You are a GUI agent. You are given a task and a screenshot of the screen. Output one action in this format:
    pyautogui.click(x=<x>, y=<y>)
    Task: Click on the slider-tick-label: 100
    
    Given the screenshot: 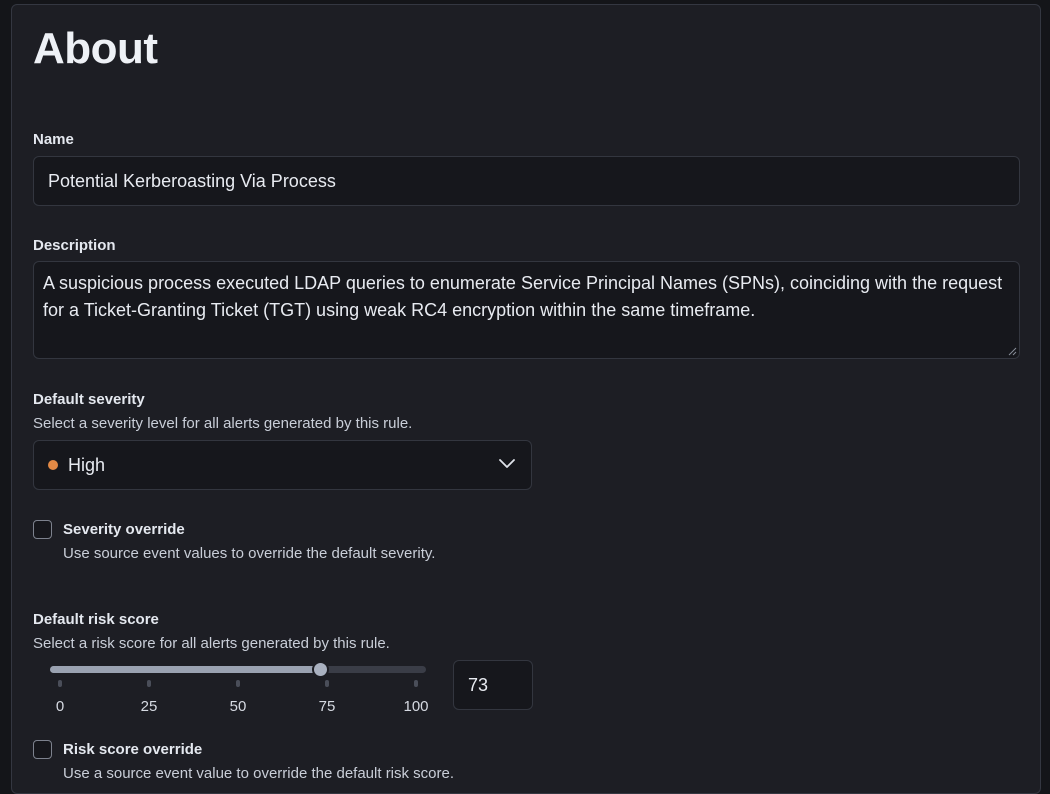 What is the action you would take?
    pyautogui.click(x=416, y=706)
    